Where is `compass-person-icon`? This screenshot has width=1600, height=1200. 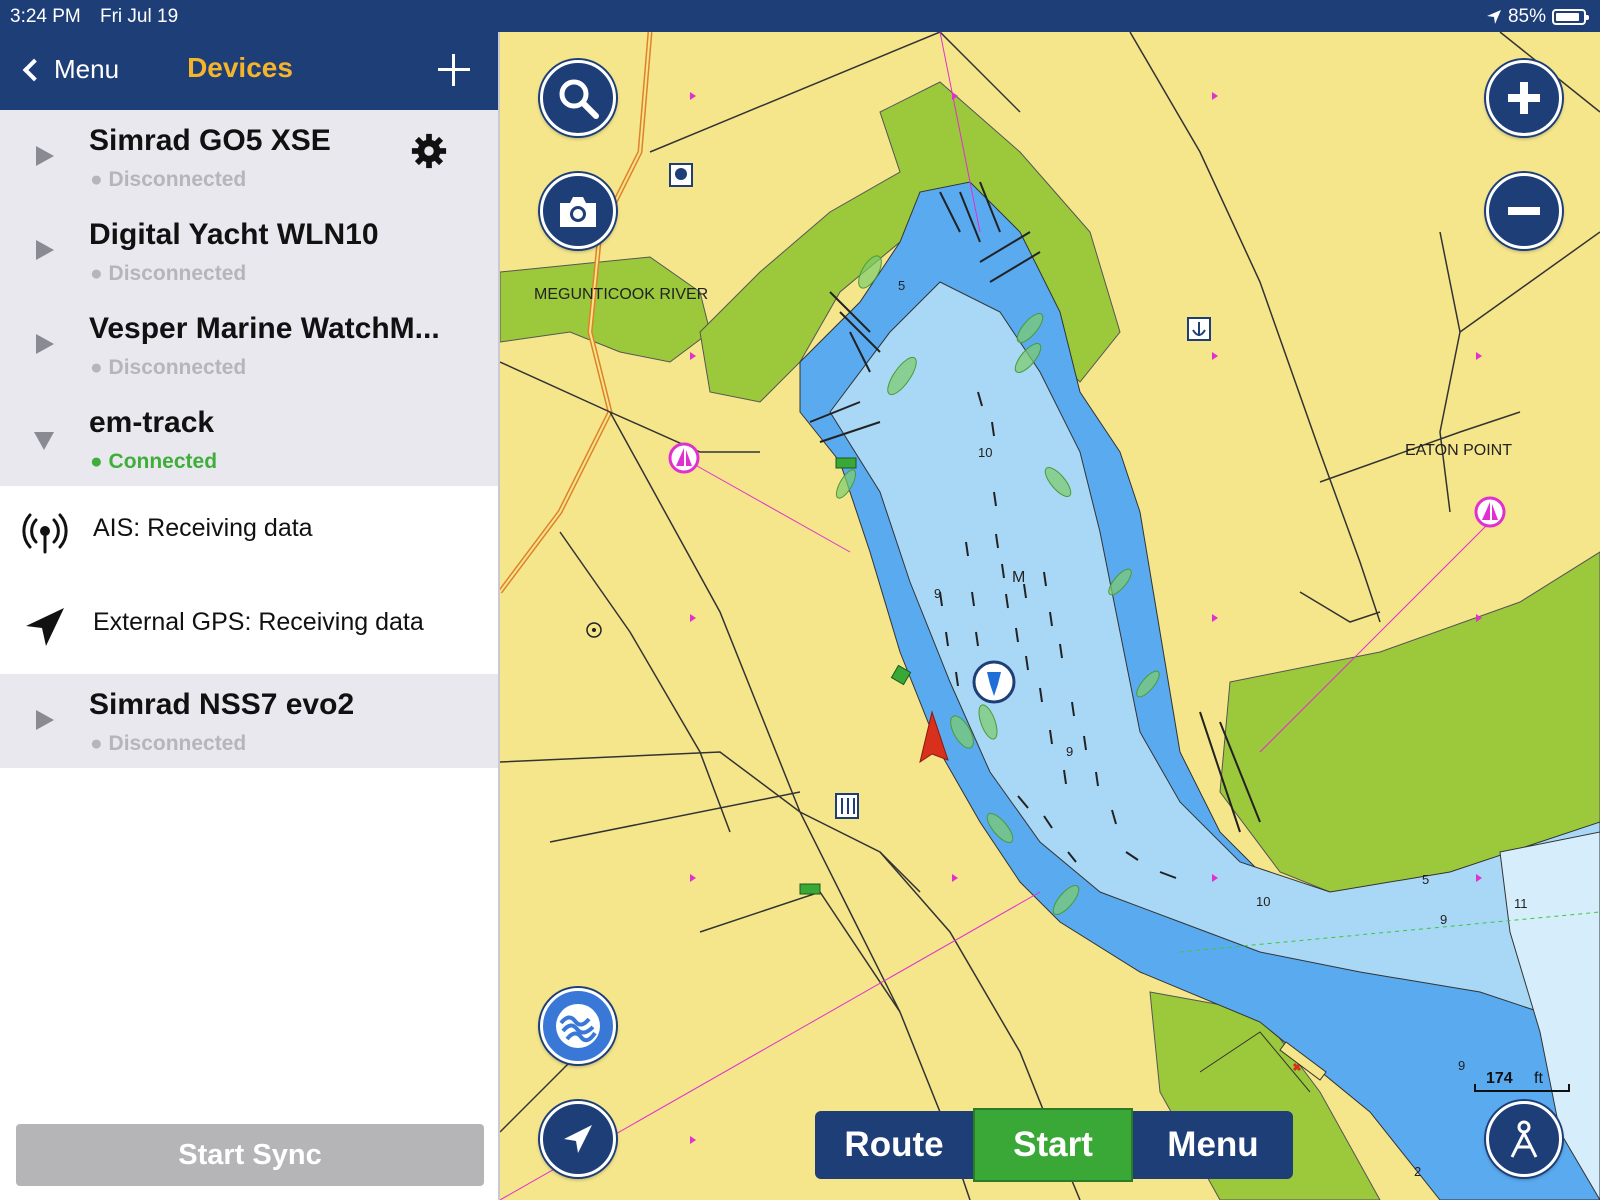
compass-person-icon is located at coordinates (1524, 1139).